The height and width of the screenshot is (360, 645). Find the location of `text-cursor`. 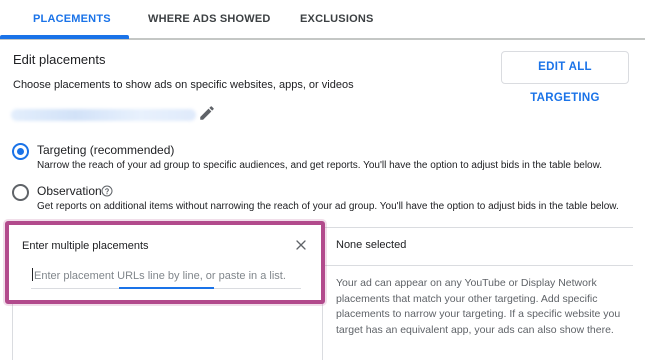

text-cursor is located at coordinates (32, 274).